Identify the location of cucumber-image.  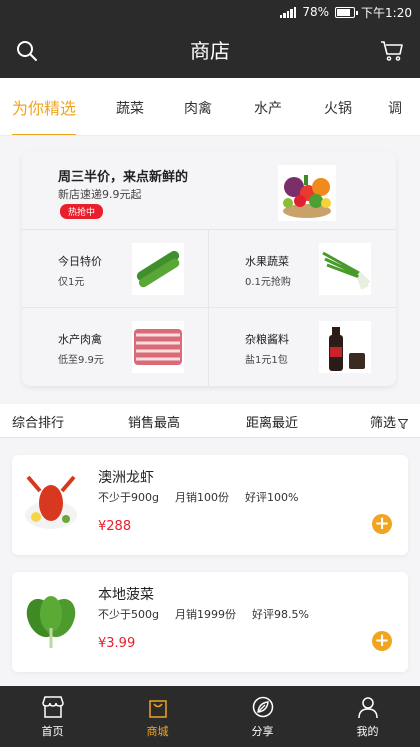
(158, 269).